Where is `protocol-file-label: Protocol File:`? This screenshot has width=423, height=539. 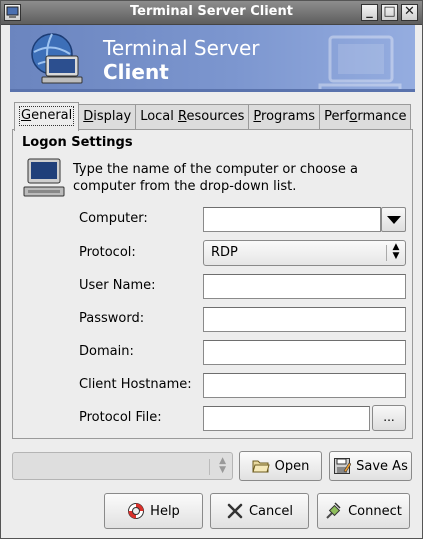 protocol-file-label: Protocol File: is located at coordinates (120, 417).